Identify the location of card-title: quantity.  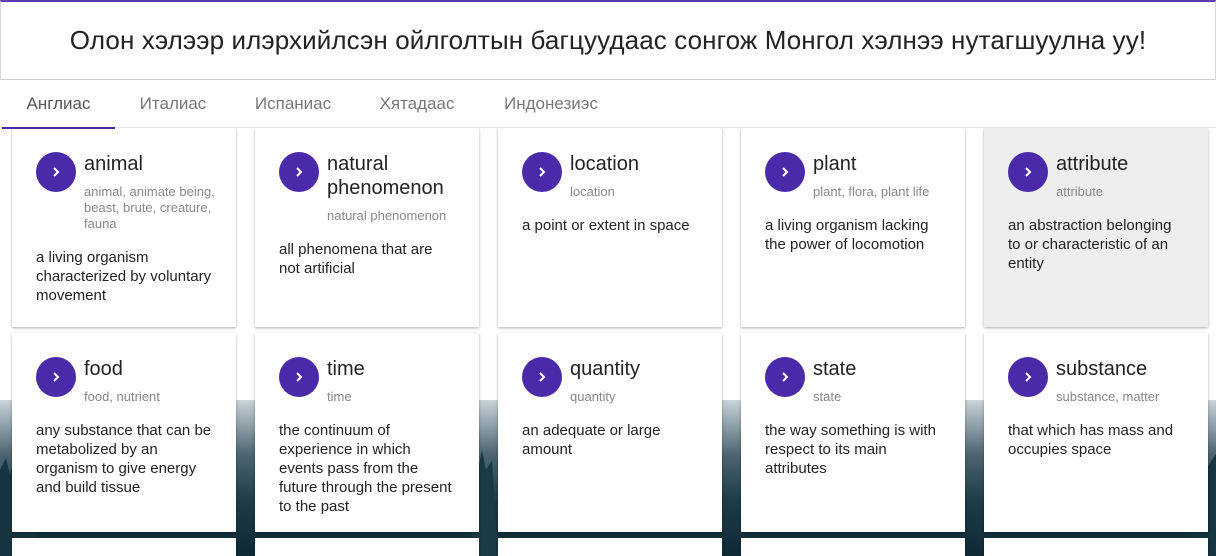
(605, 369).